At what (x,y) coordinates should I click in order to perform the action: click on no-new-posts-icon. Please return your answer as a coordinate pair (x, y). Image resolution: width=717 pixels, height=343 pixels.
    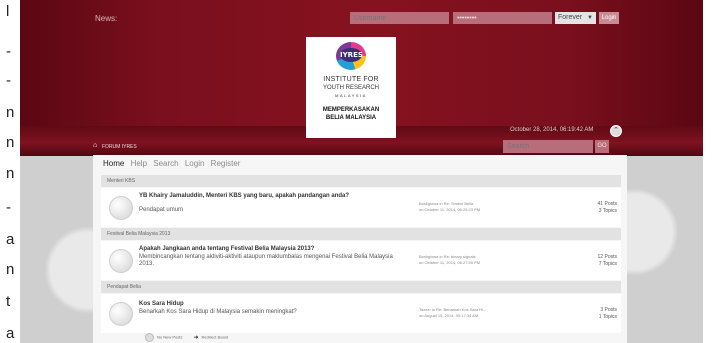
    Looking at the image, I should click on (149, 337).